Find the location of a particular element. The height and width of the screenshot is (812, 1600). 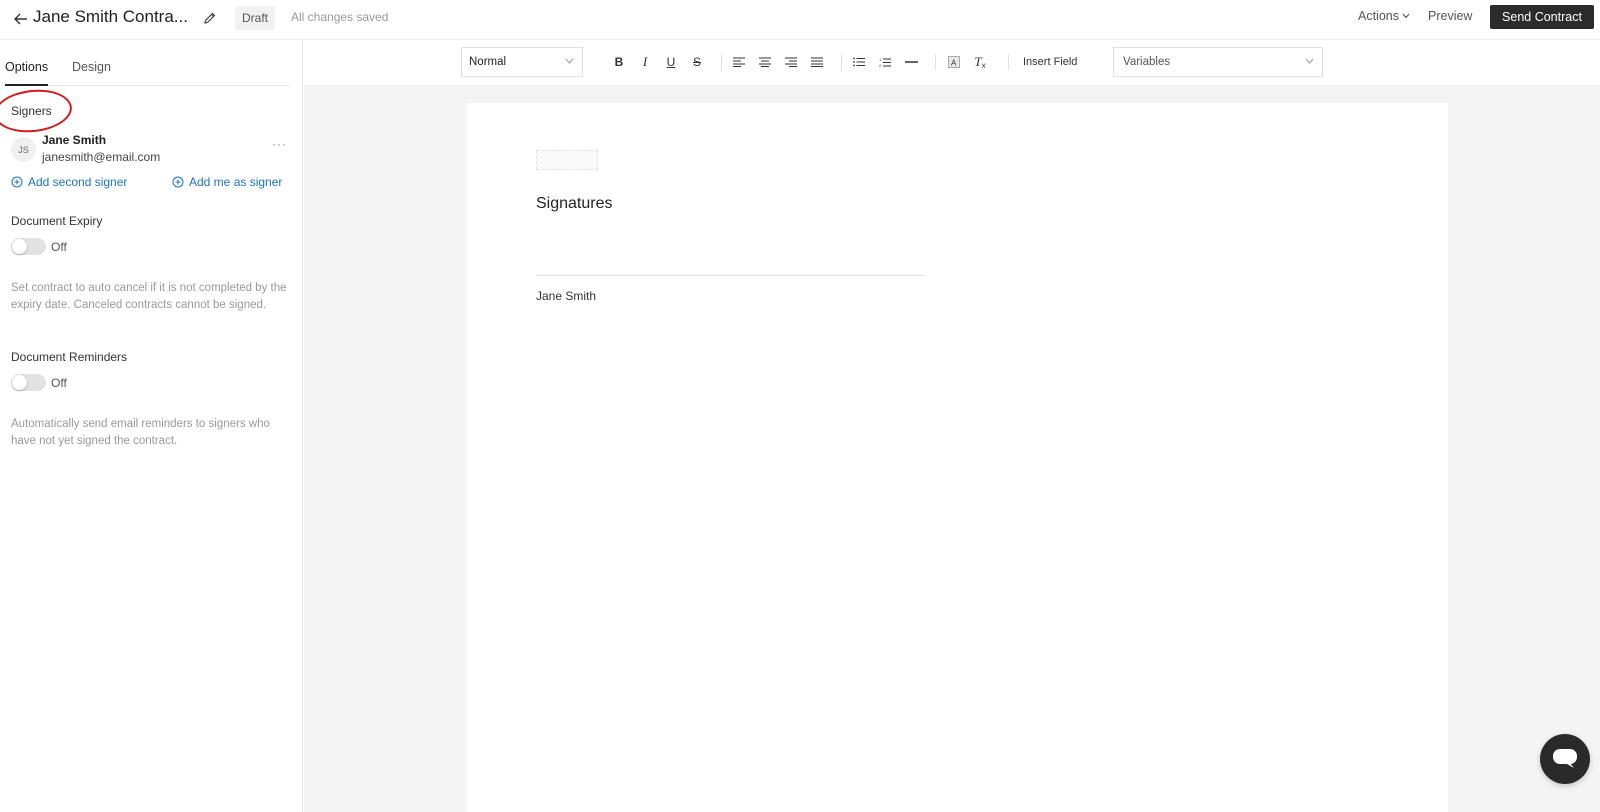

bullet-list-icon is located at coordinates (859, 62).